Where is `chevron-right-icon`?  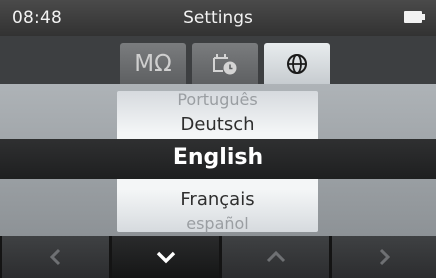 chevron-right-icon is located at coordinates (385, 257).